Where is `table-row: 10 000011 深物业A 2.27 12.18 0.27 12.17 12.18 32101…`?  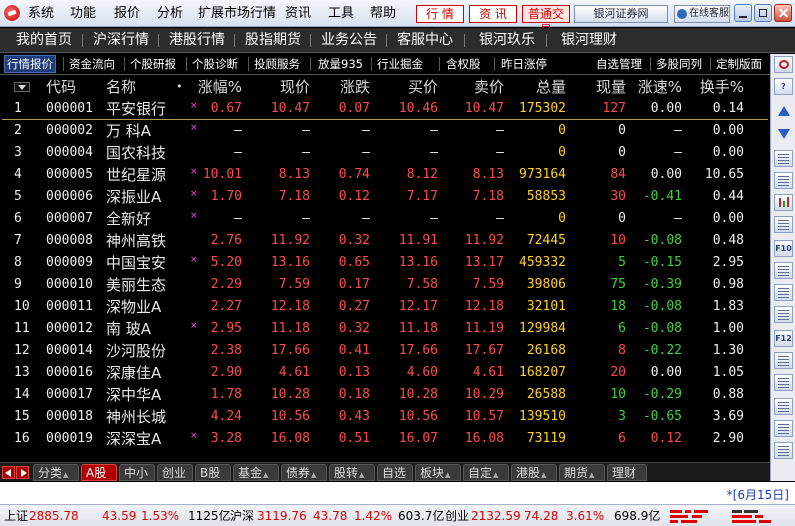
table-row: 10 000011 深物业A 2.27 12.18 0.27 12.17 12.18 32101… is located at coordinates (385, 307).